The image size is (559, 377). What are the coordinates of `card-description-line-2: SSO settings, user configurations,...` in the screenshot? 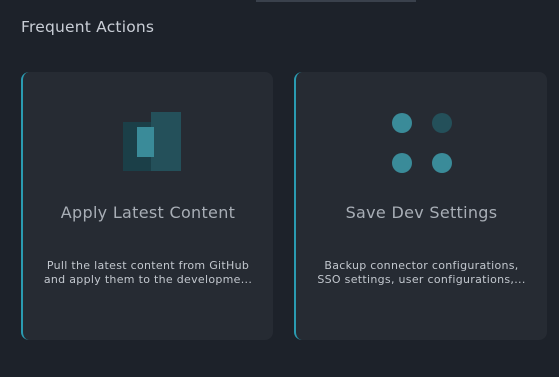 It's located at (421, 279).